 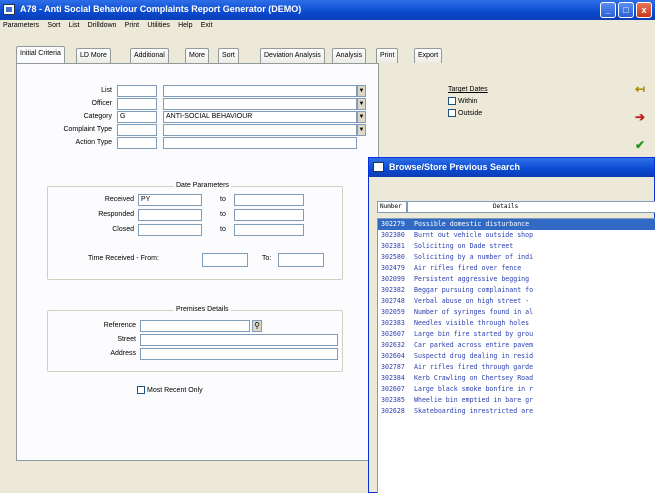 I want to click on list-item: 302279 Possible domestic disturbance, so click(x=516, y=224).